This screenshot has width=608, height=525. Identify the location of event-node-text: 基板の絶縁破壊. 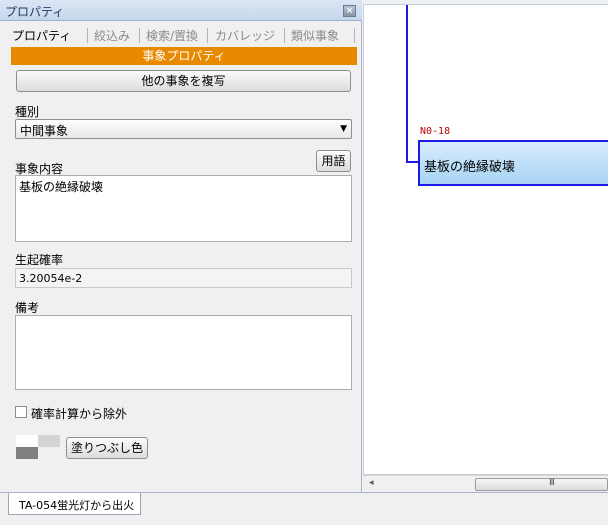
(470, 167).